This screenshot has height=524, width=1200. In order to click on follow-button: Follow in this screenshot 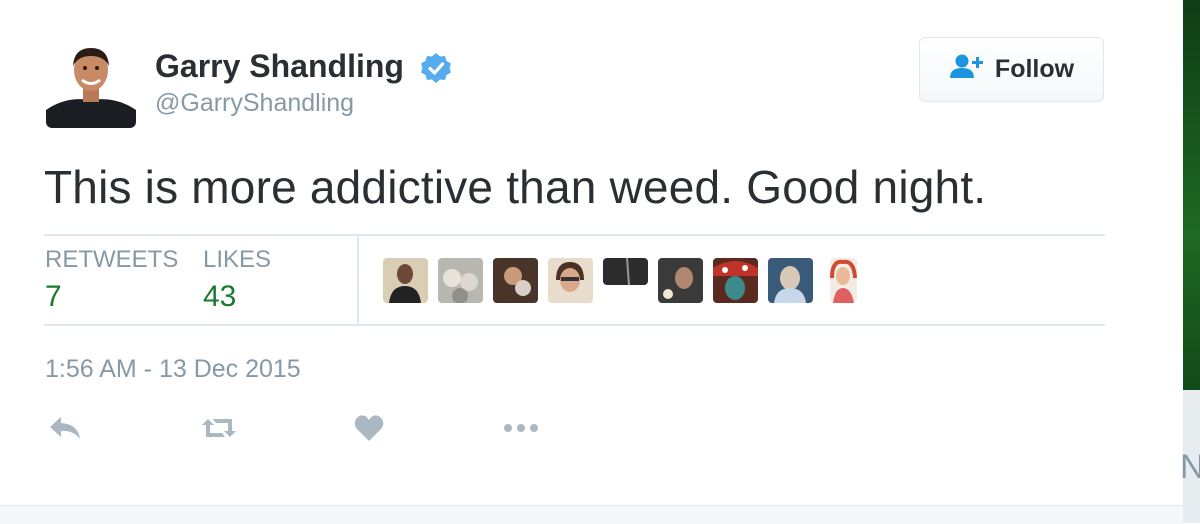, I will do `click(1011, 69)`.